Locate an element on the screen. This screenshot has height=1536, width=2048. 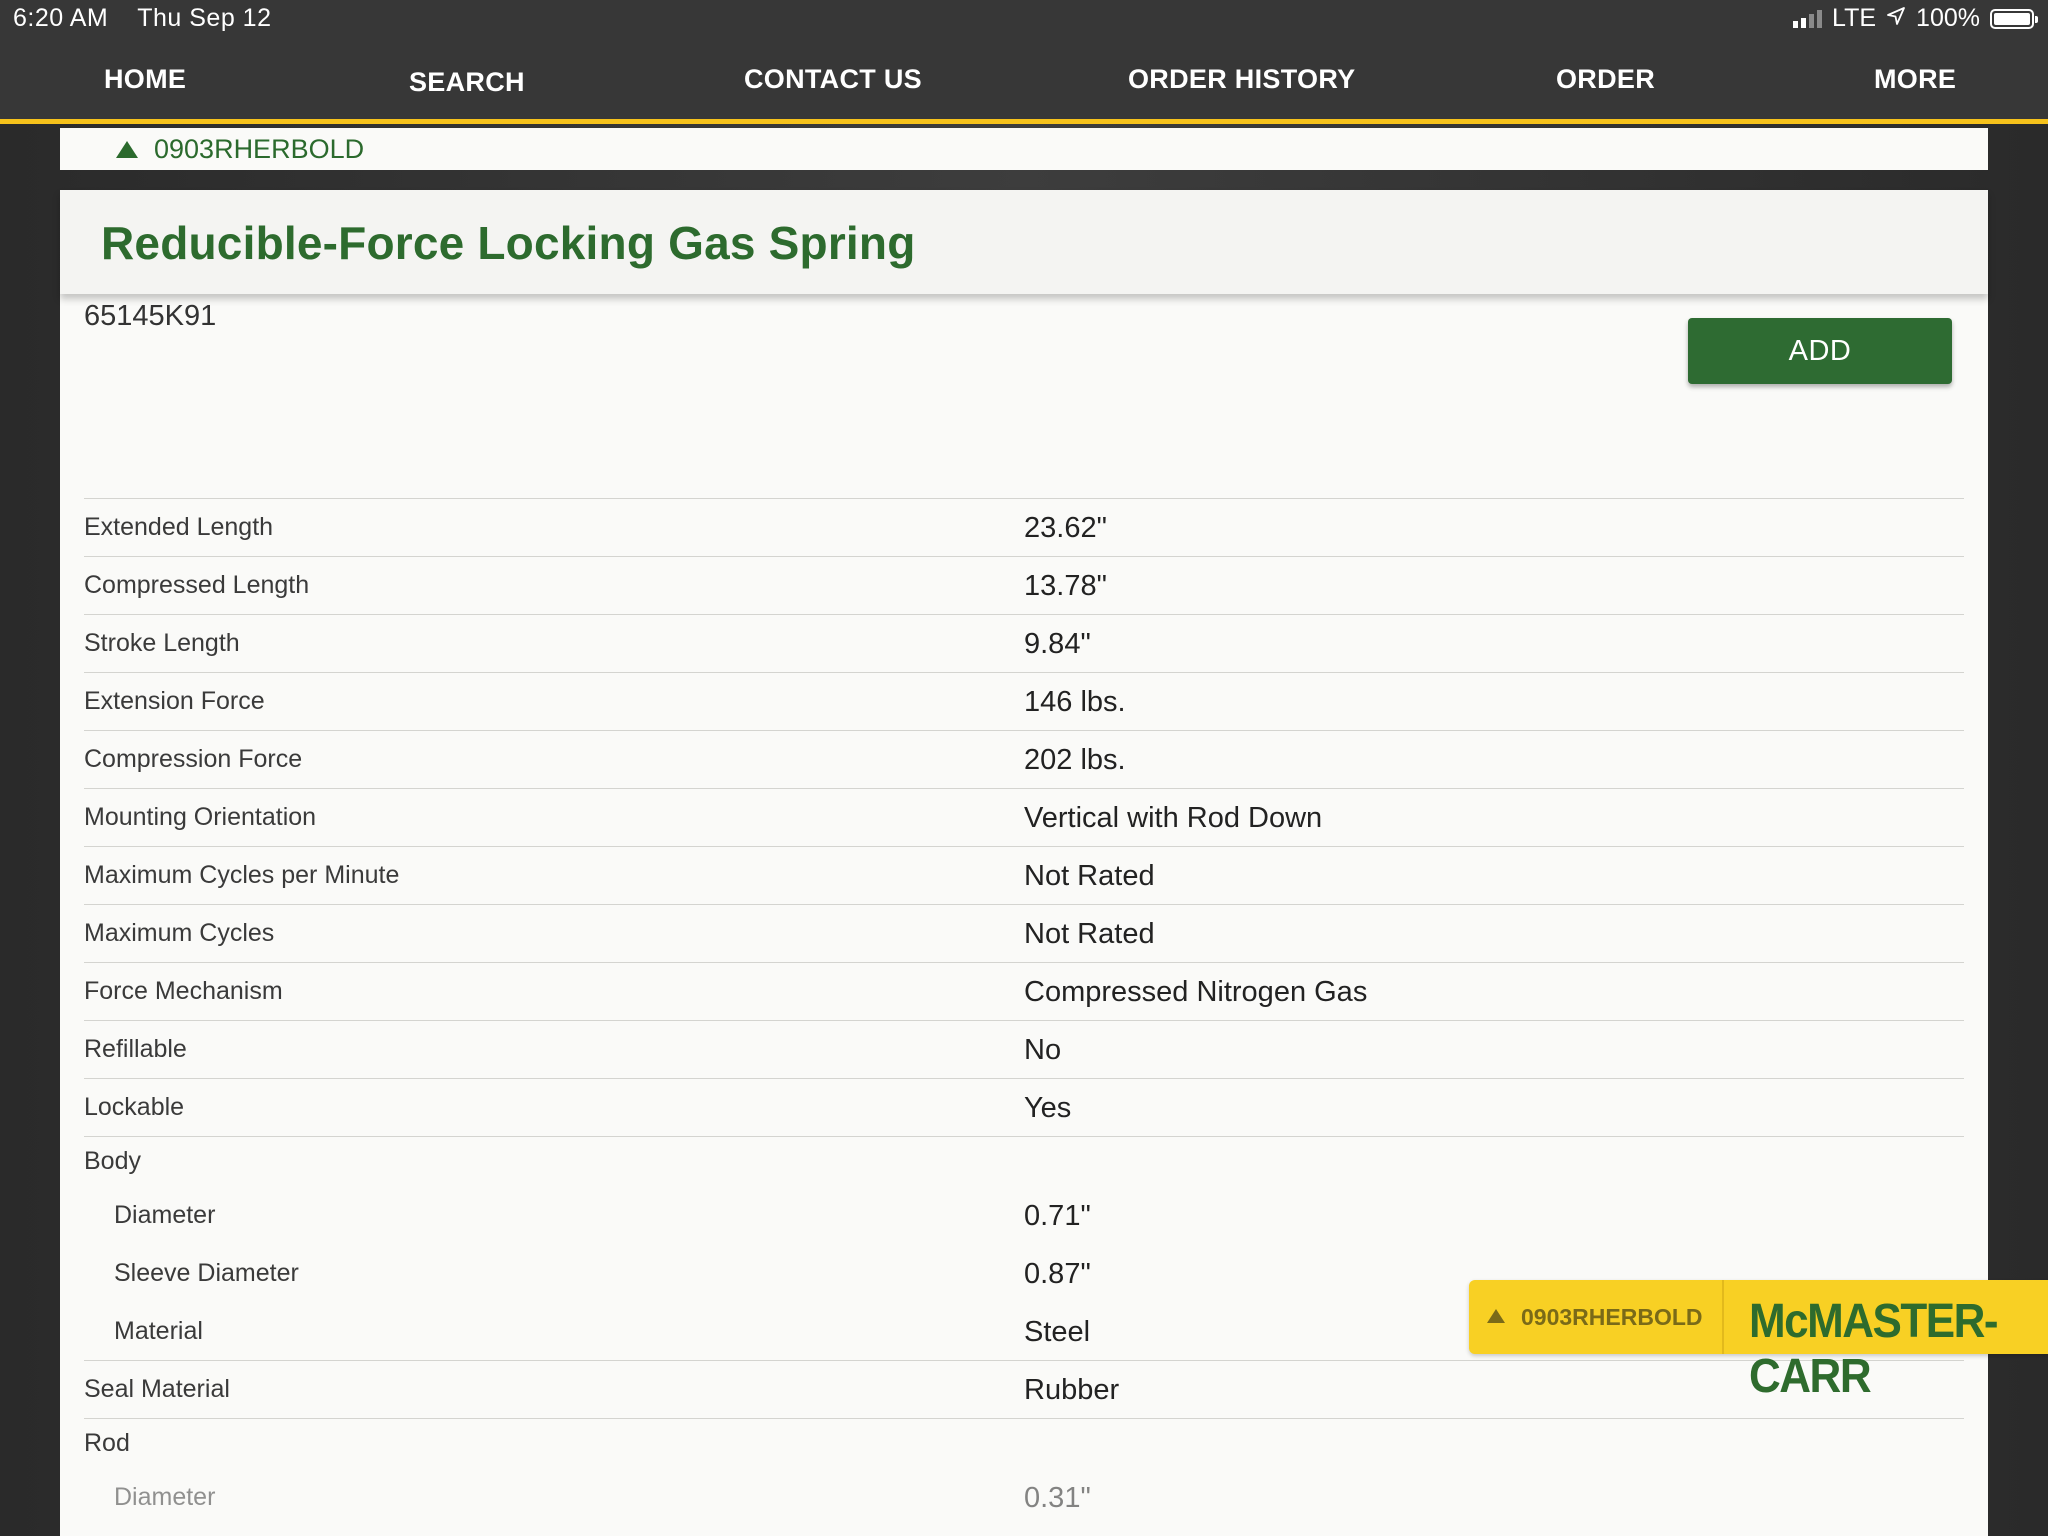
part-number: 65145K91 is located at coordinates (150, 316).